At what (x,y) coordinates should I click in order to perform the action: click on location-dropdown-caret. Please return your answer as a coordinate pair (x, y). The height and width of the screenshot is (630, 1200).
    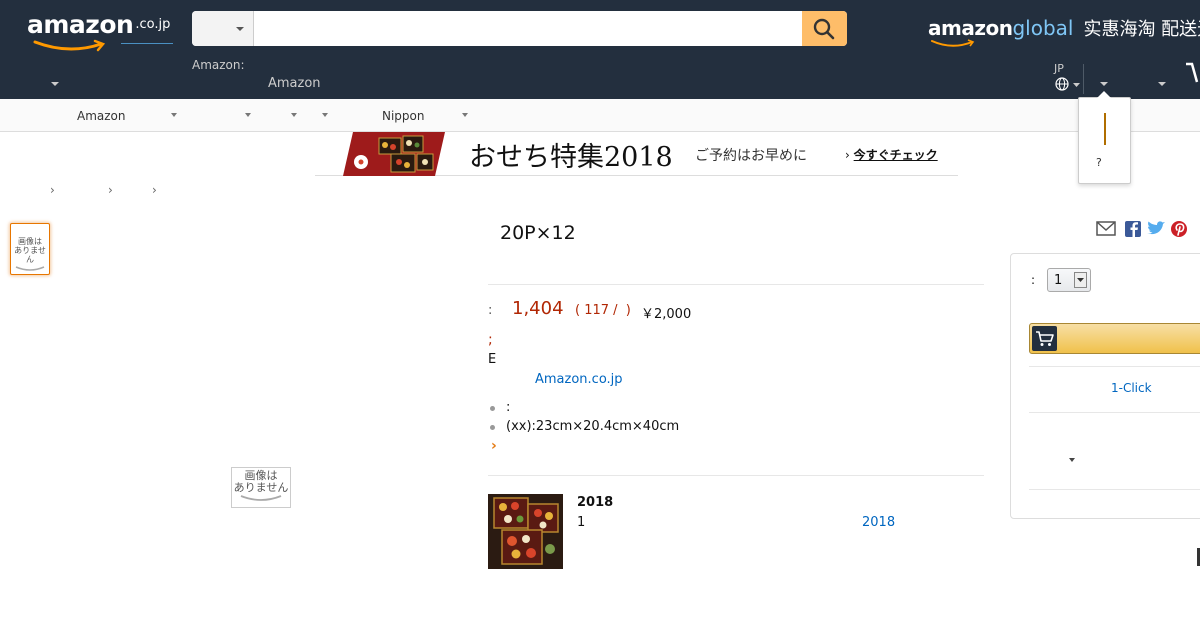
    Looking at the image, I should click on (55, 84).